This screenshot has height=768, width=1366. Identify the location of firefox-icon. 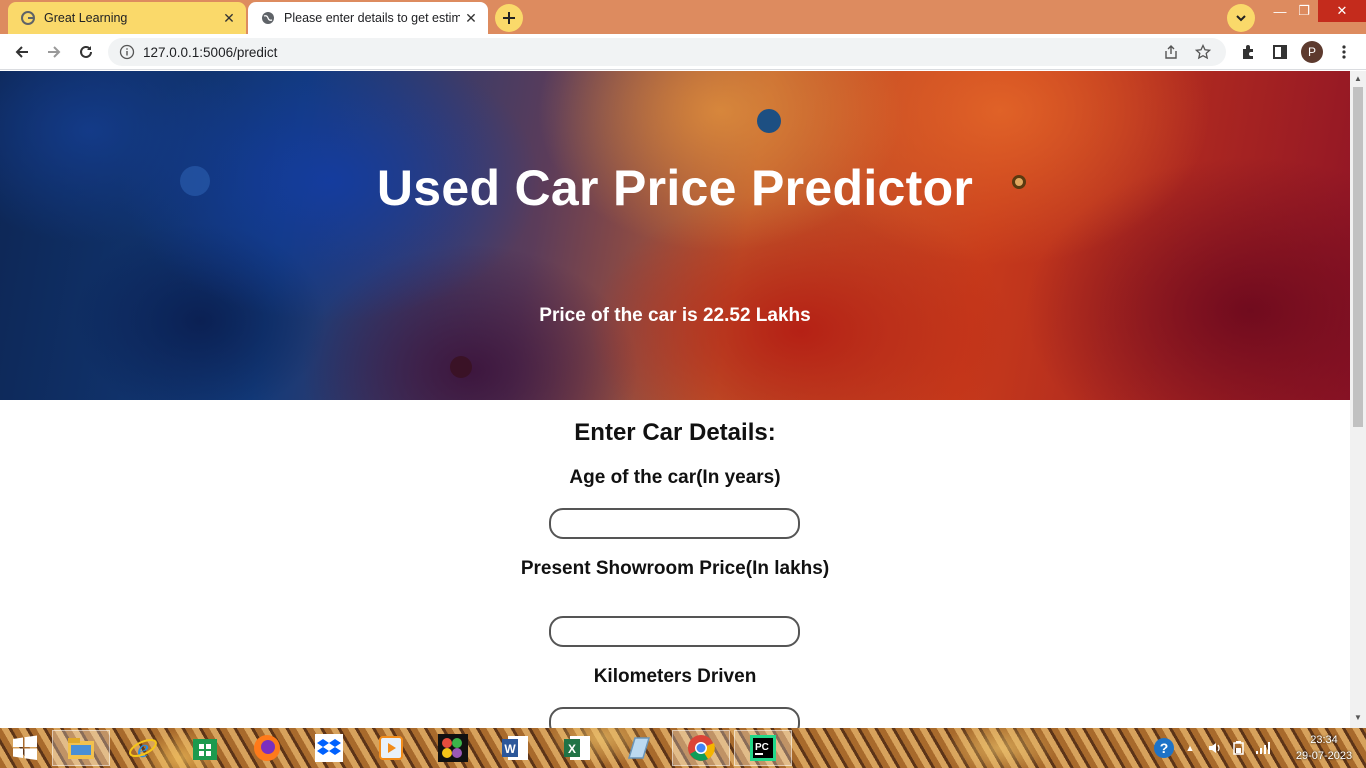
(267, 748).